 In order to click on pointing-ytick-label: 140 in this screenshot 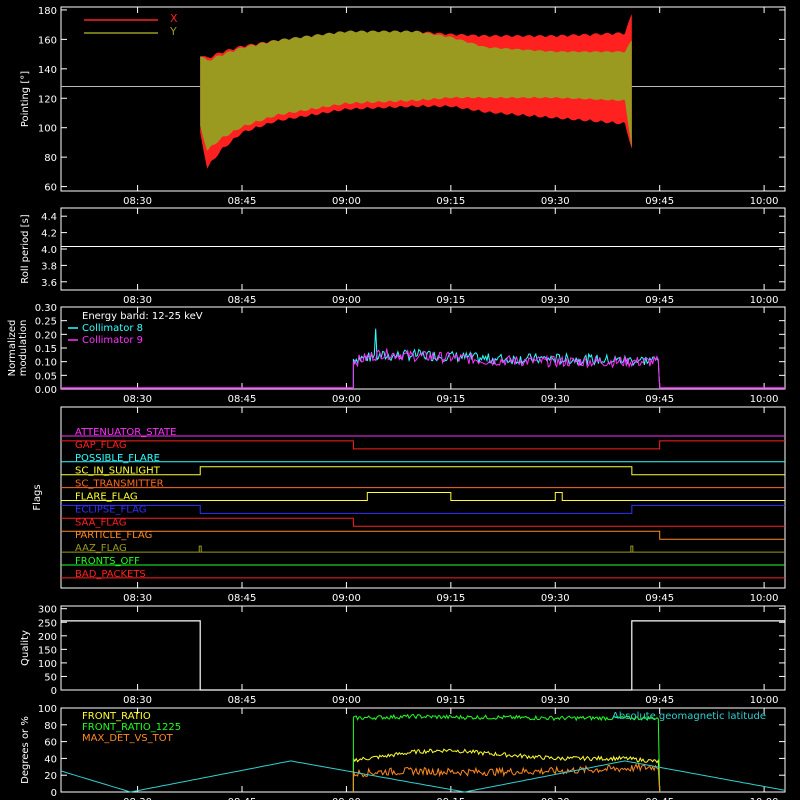, I will do `click(47, 70)`.